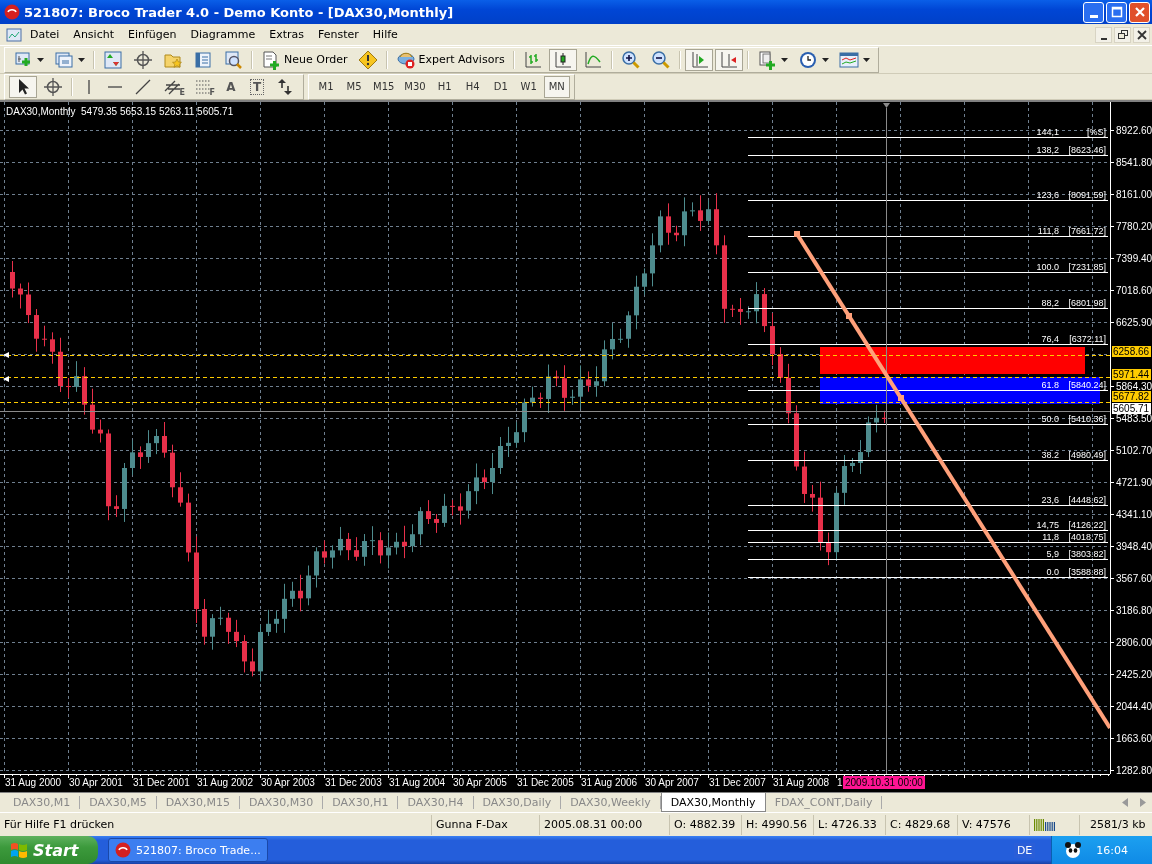 Image resolution: width=1152 pixels, height=864 pixels. I want to click on timeframe-button: D1, so click(500, 86).